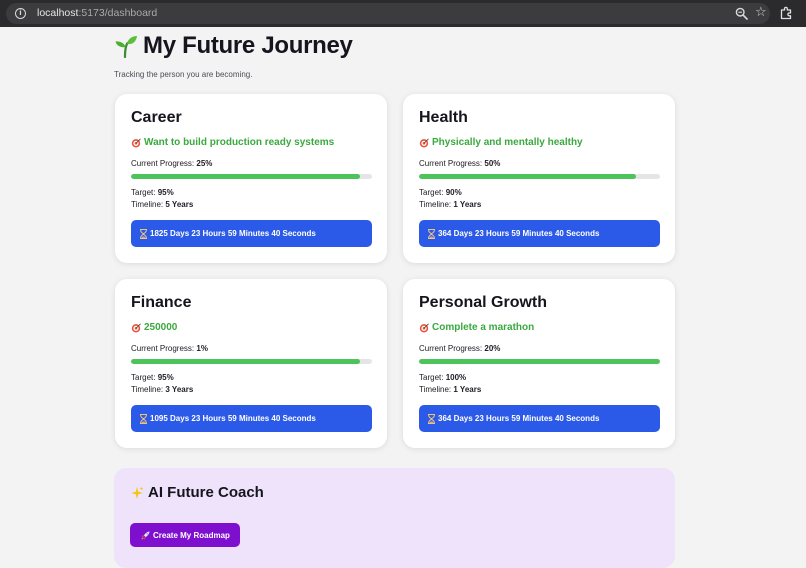  I want to click on card-title: Finance, so click(161, 302).